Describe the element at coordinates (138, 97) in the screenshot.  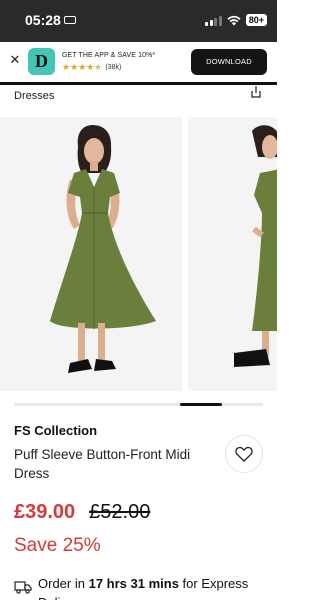
I see `category-header: Dresses` at that location.